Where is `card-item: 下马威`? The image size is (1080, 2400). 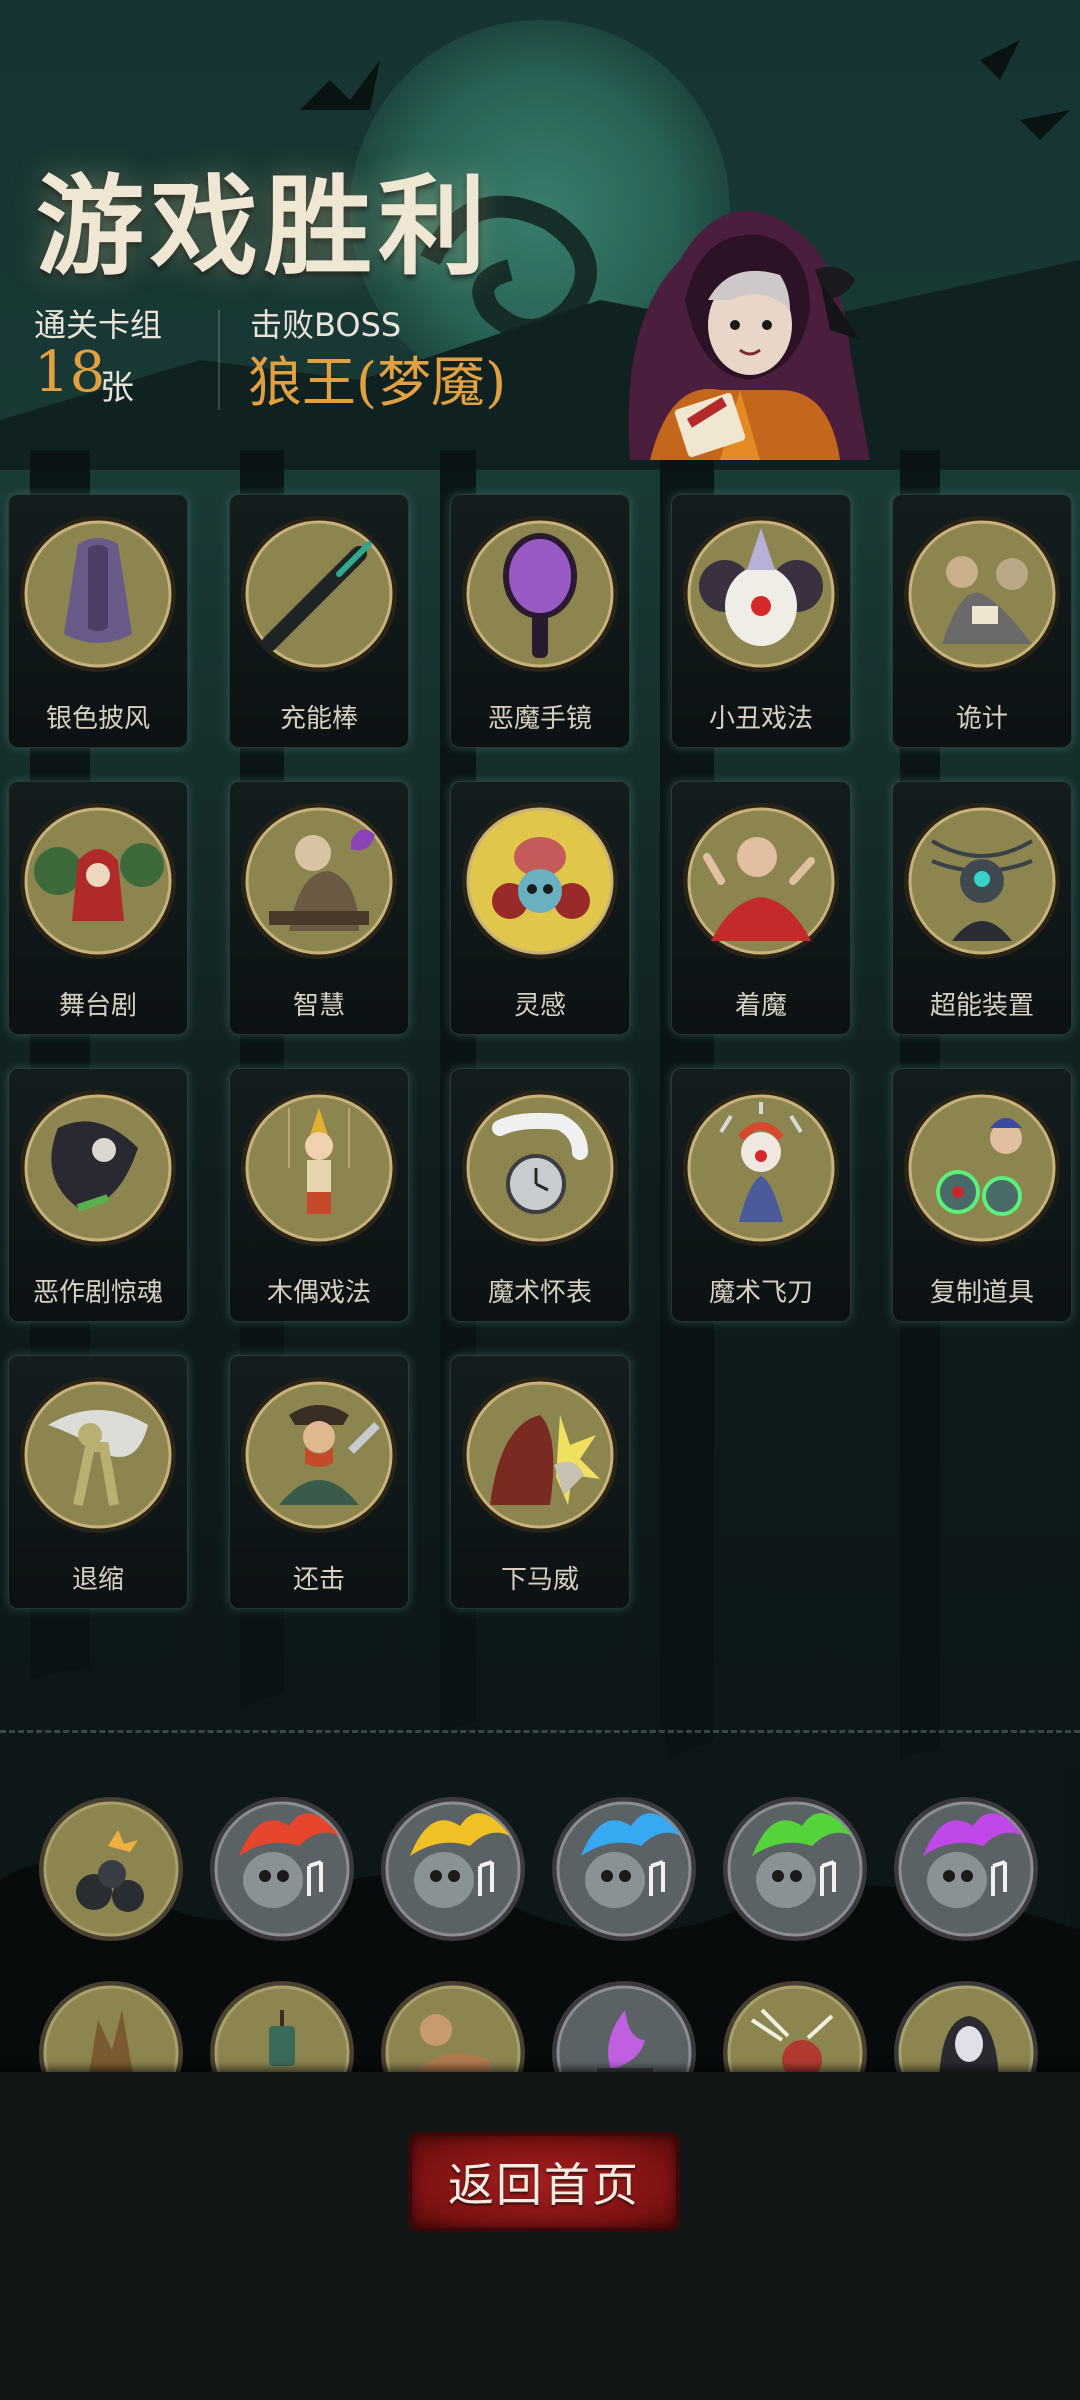 card-item: 下马威 is located at coordinates (540, 1482).